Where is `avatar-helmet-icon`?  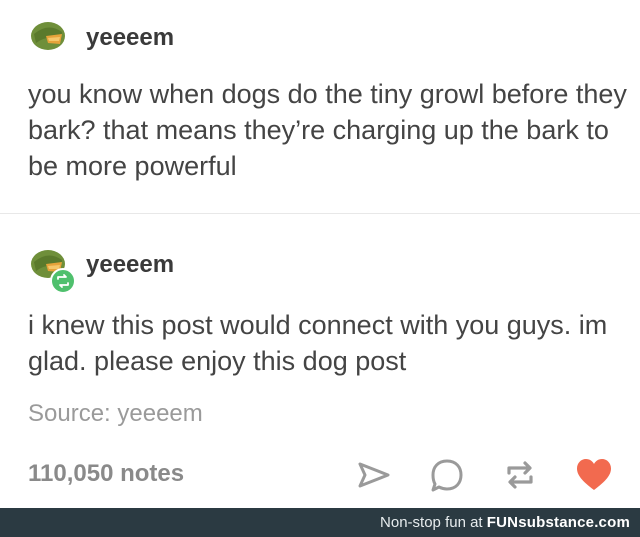
avatar-helmet-icon is located at coordinates (48, 36).